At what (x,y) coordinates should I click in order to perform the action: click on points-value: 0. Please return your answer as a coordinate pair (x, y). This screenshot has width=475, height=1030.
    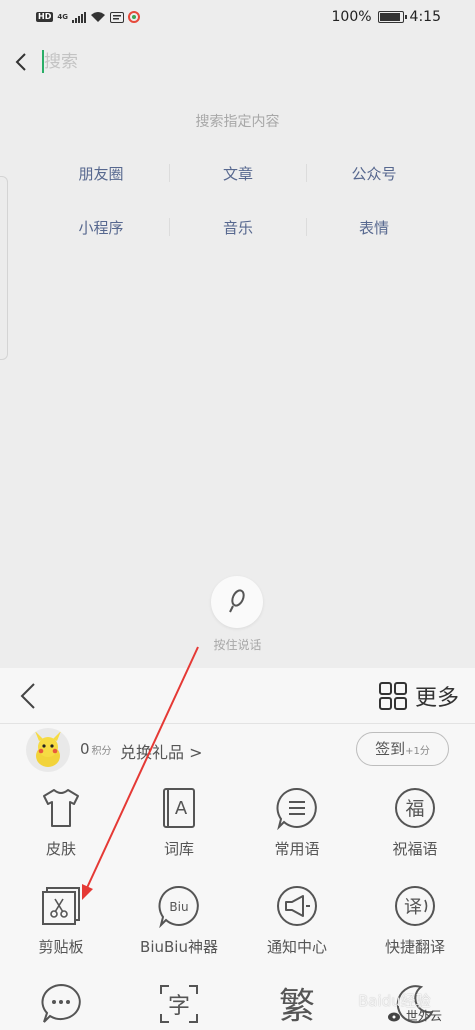
    Looking at the image, I should click on (85, 749).